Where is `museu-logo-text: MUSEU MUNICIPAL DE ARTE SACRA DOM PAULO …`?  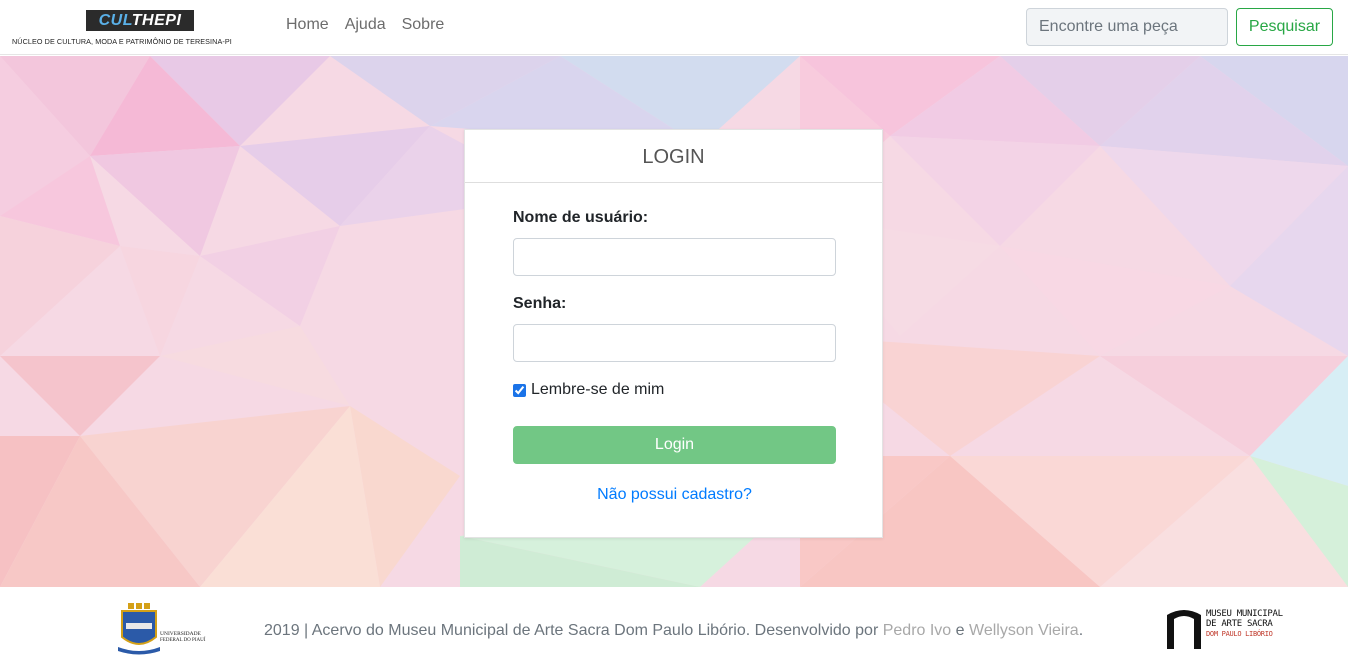 museu-logo-text: MUSEU MUNICIPAL DE ARTE SACRA DOM PAULO … is located at coordinates (1244, 623).